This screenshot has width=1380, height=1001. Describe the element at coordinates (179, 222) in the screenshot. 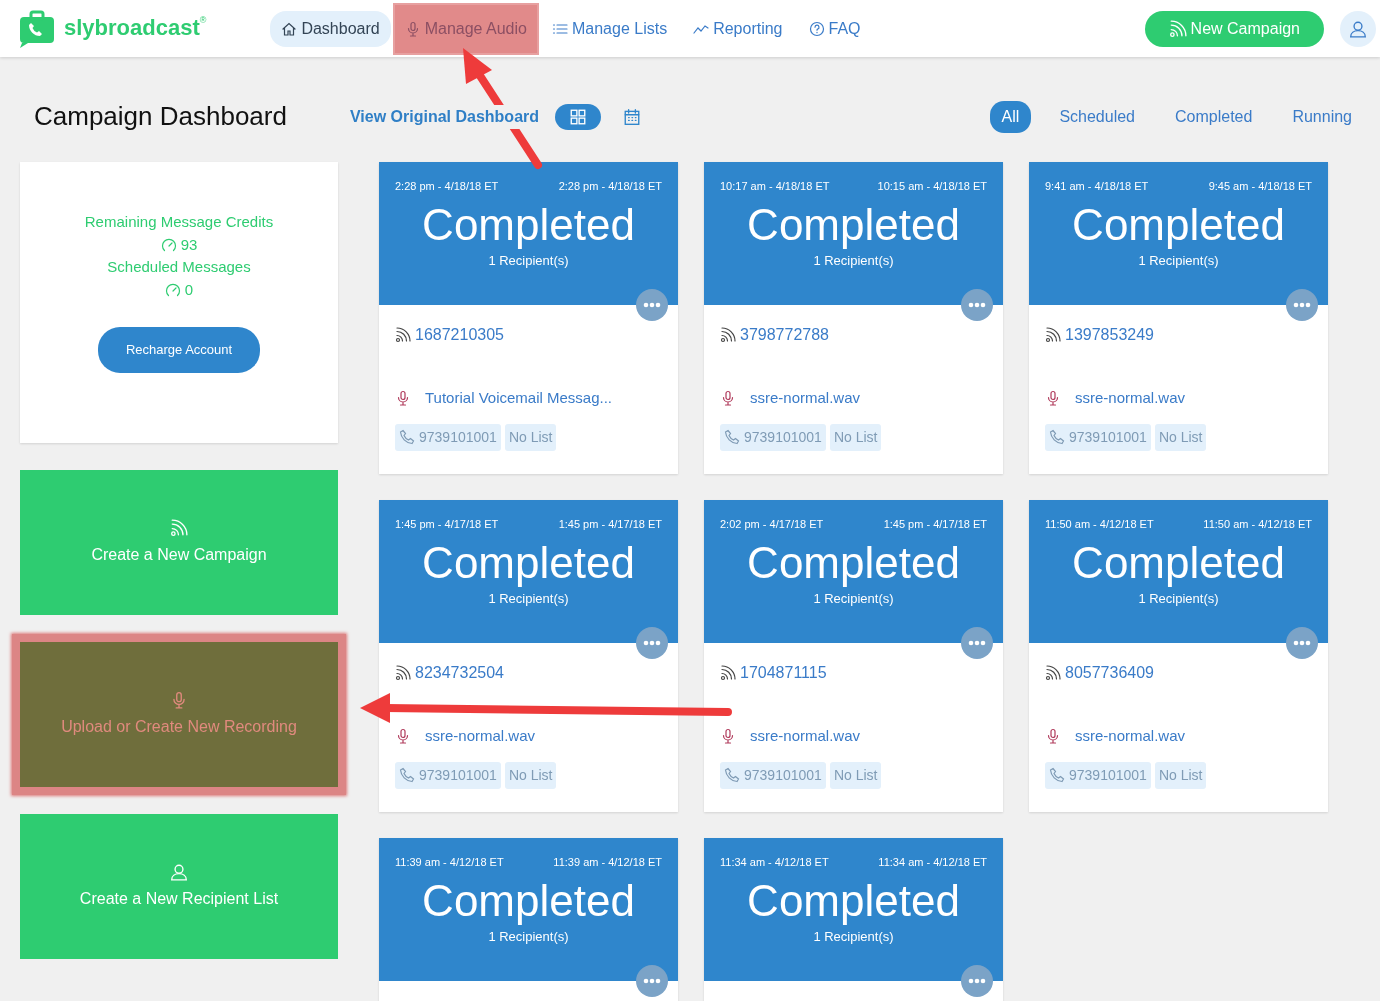

I see `credits-label: Remaining Message Credits` at that location.